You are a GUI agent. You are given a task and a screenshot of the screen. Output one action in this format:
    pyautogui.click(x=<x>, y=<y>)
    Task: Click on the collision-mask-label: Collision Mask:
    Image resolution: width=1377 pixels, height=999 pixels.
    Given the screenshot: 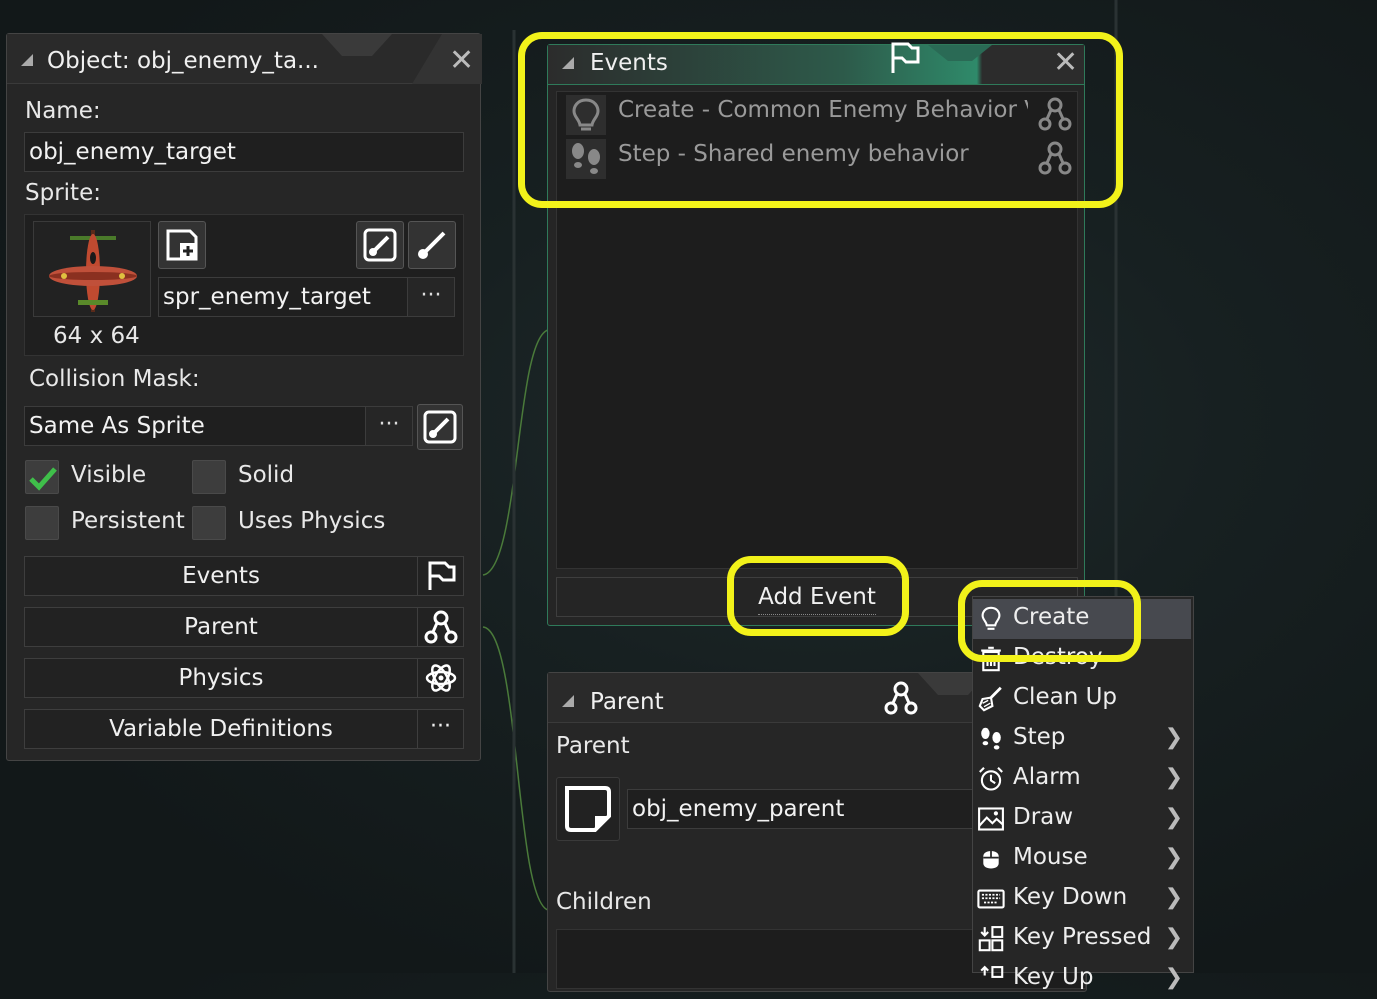 What is the action you would take?
    pyautogui.click(x=114, y=379)
    